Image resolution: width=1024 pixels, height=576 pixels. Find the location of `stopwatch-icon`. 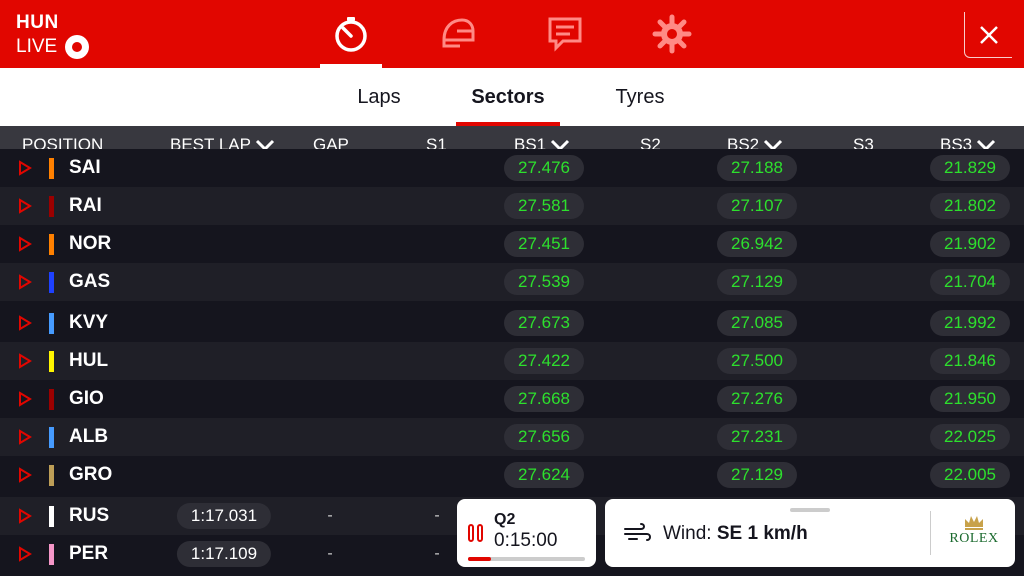

stopwatch-icon is located at coordinates (351, 34).